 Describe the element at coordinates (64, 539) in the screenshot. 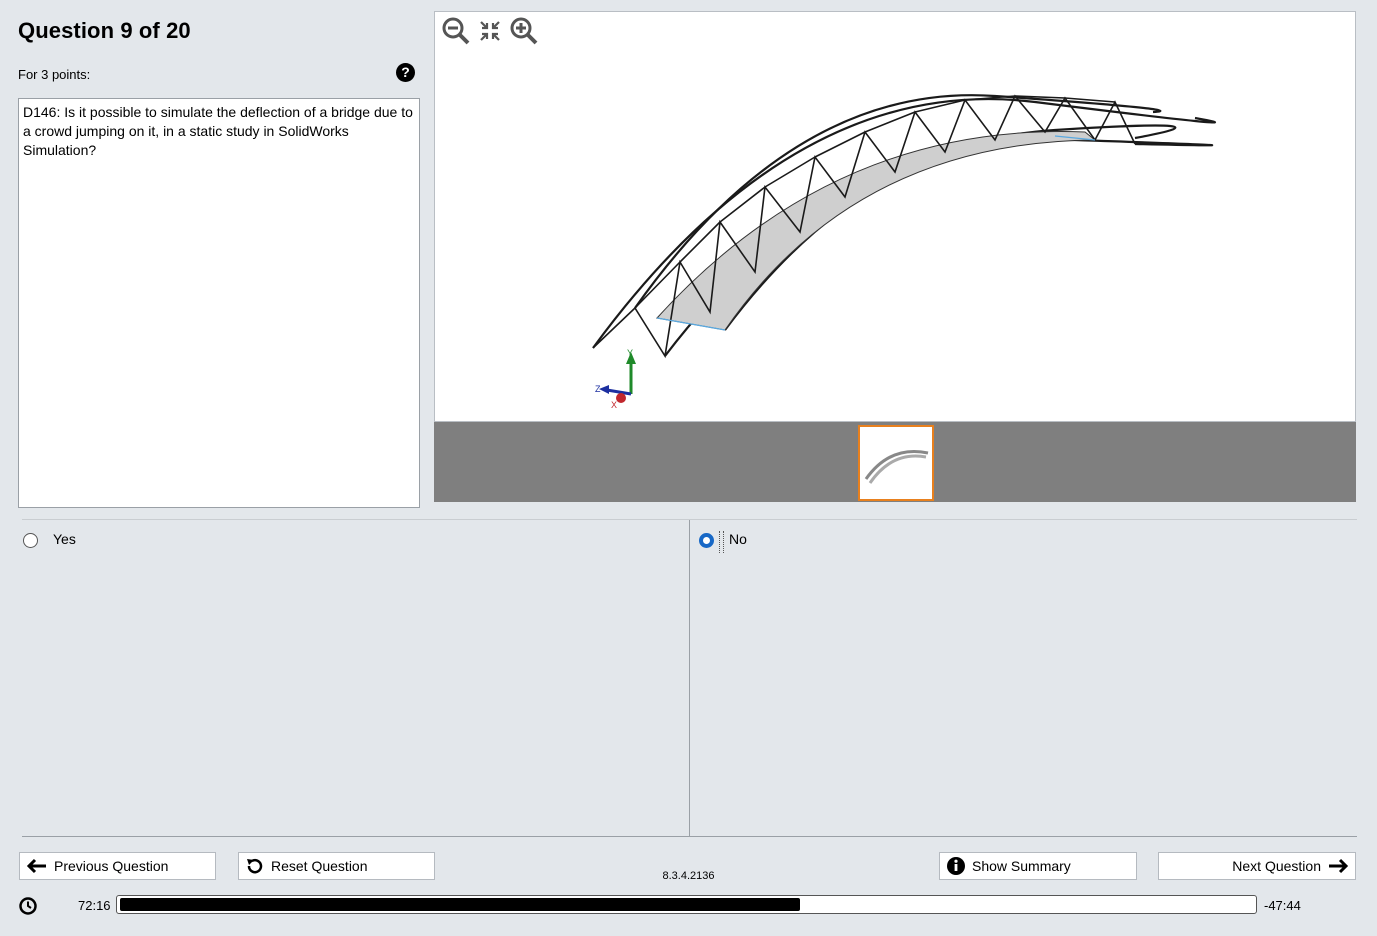

I see `answer-yes-label: Yes` at that location.